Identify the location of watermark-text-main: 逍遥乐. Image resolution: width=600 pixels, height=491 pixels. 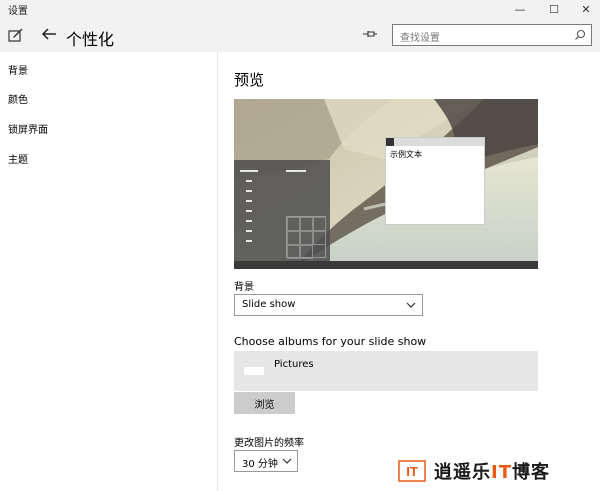
(462, 472).